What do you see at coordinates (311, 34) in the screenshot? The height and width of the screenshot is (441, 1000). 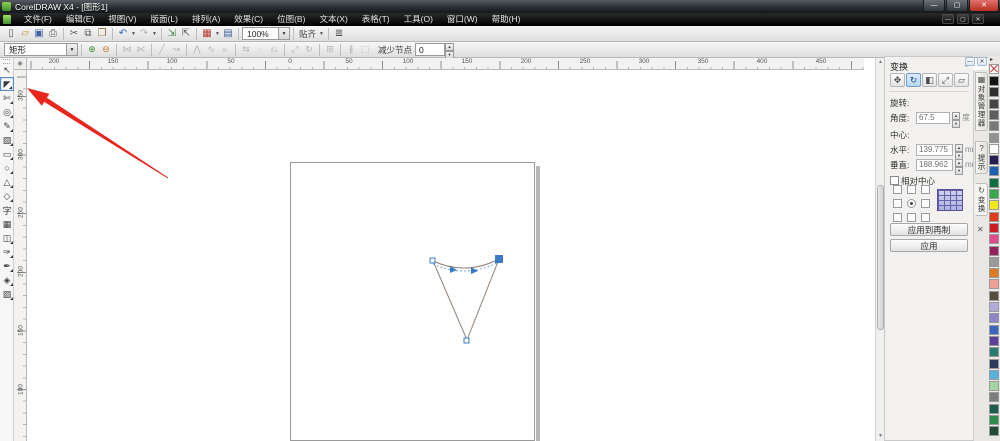 I see `snap-to-button: 贴齐 ▼` at bounding box center [311, 34].